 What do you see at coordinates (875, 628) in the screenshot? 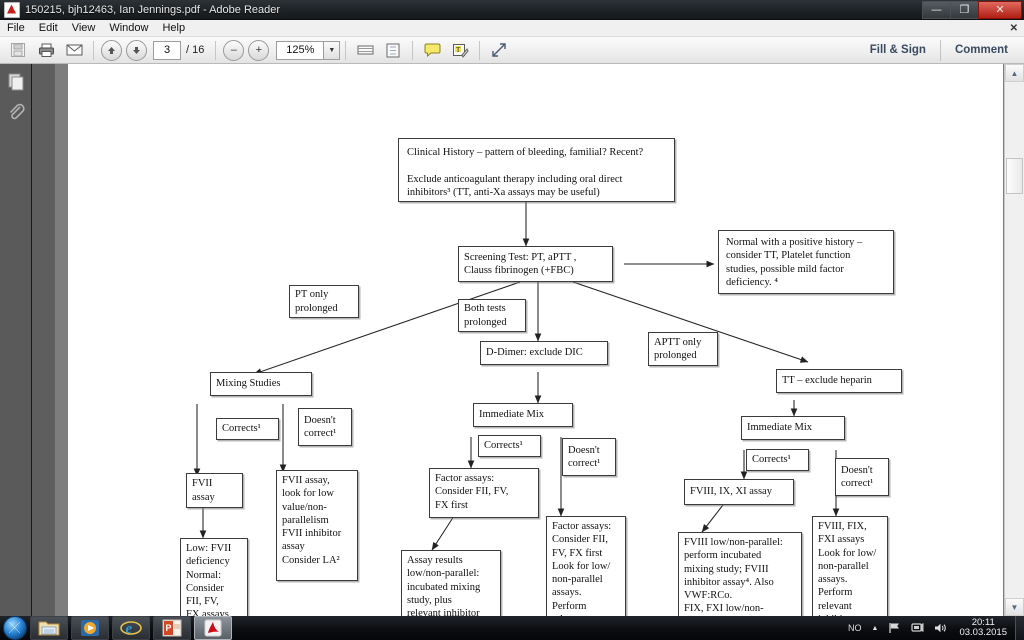
I see `show-hidden-icons-button: ▲` at bounding box center [875, 628].